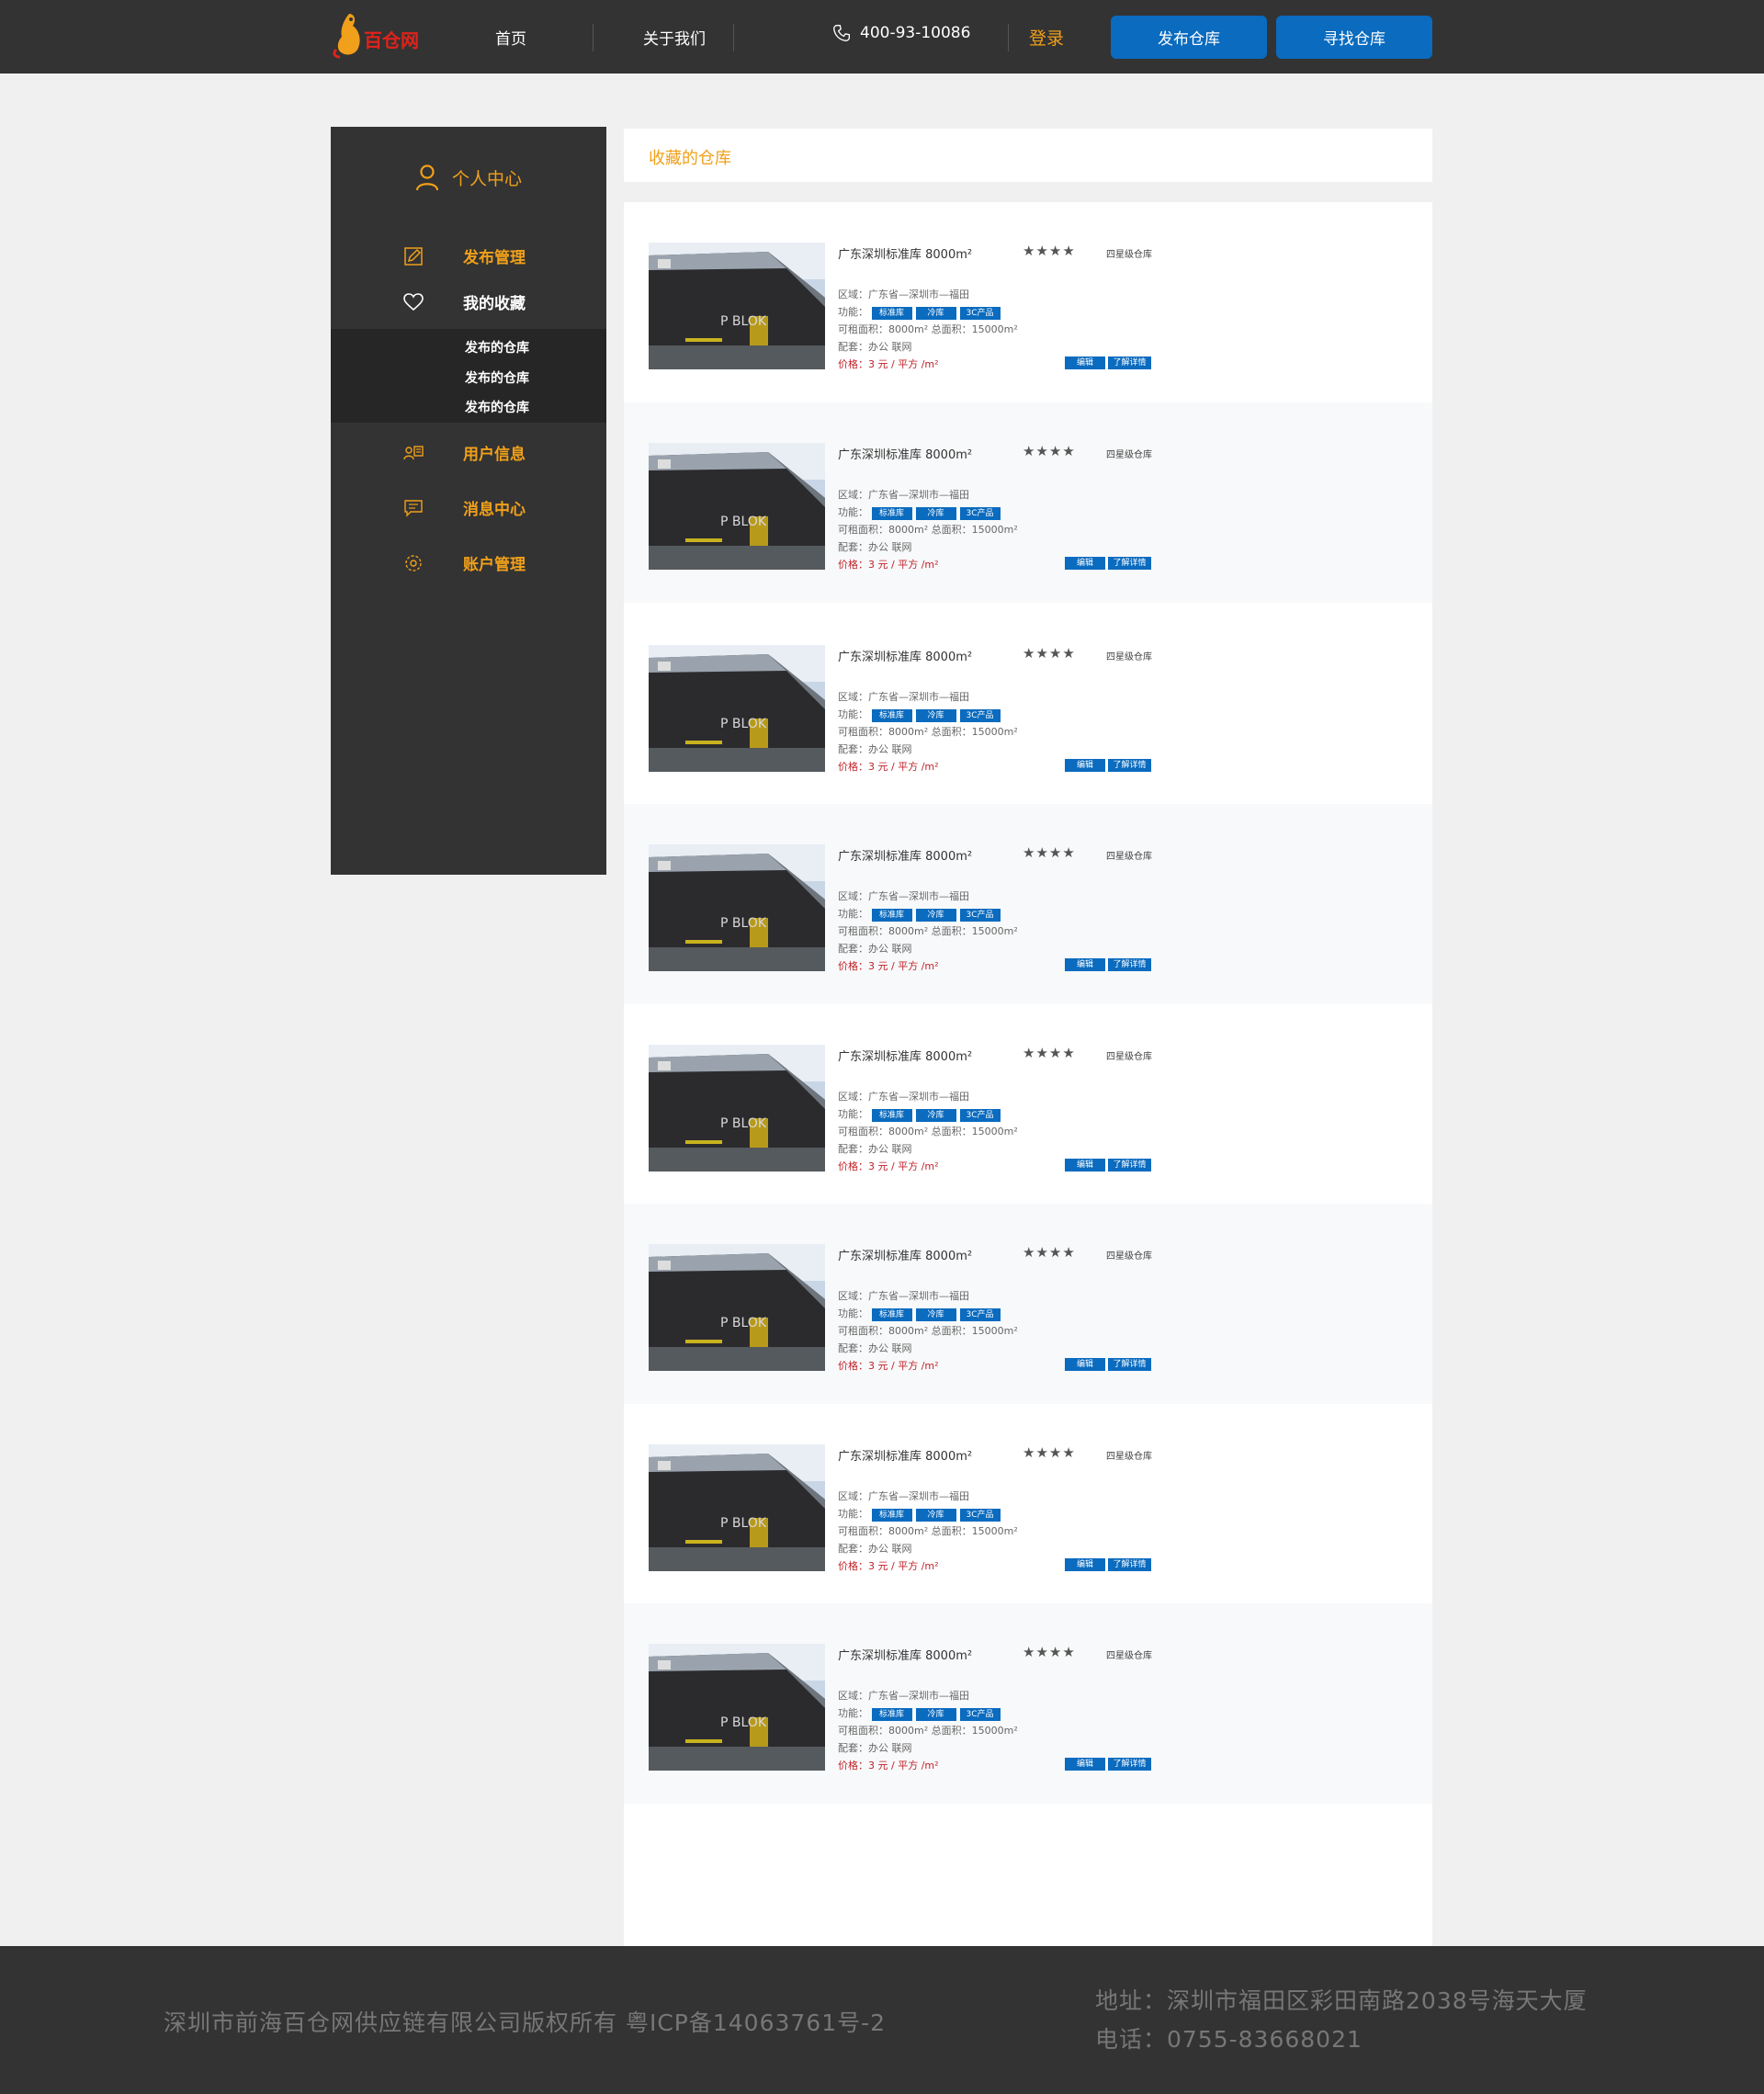 This screenshot has width=1764, height=2094. I want to click on publish-warehouse-button: 发布仓库, so click(1189, 38).